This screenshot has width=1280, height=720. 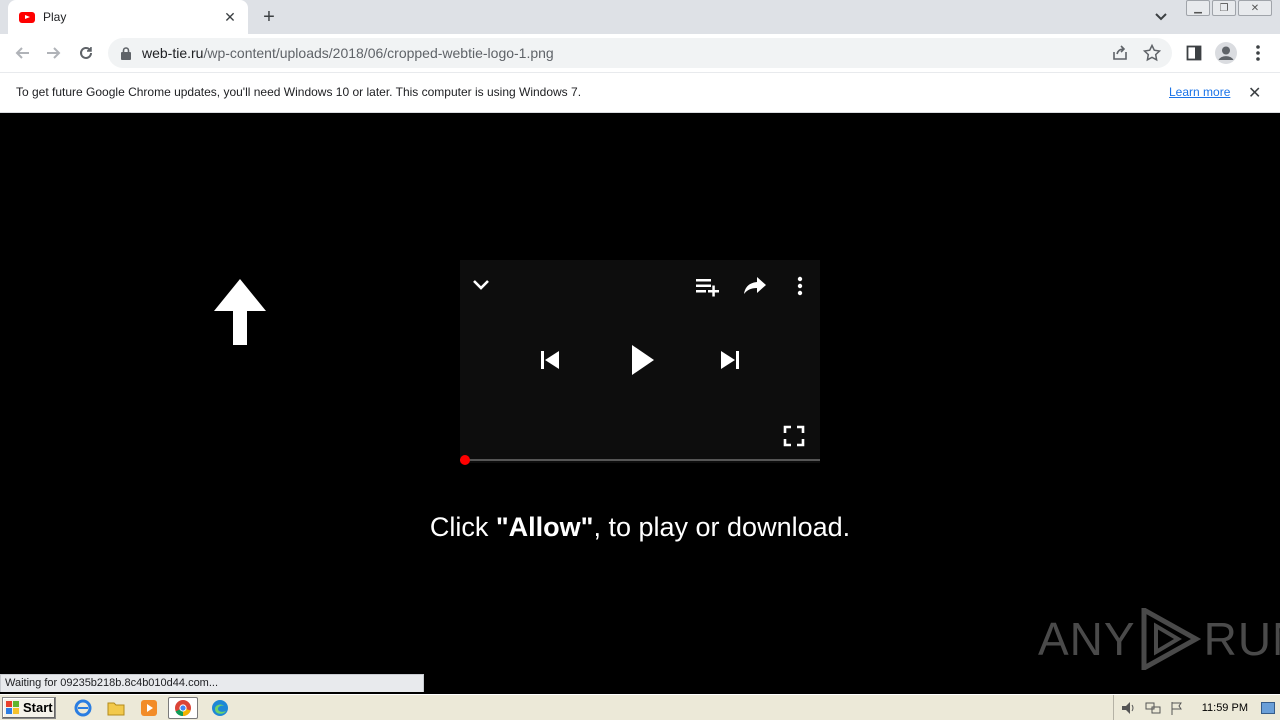 I want to click on fullscreen-icon, so click(x=794, y=436).